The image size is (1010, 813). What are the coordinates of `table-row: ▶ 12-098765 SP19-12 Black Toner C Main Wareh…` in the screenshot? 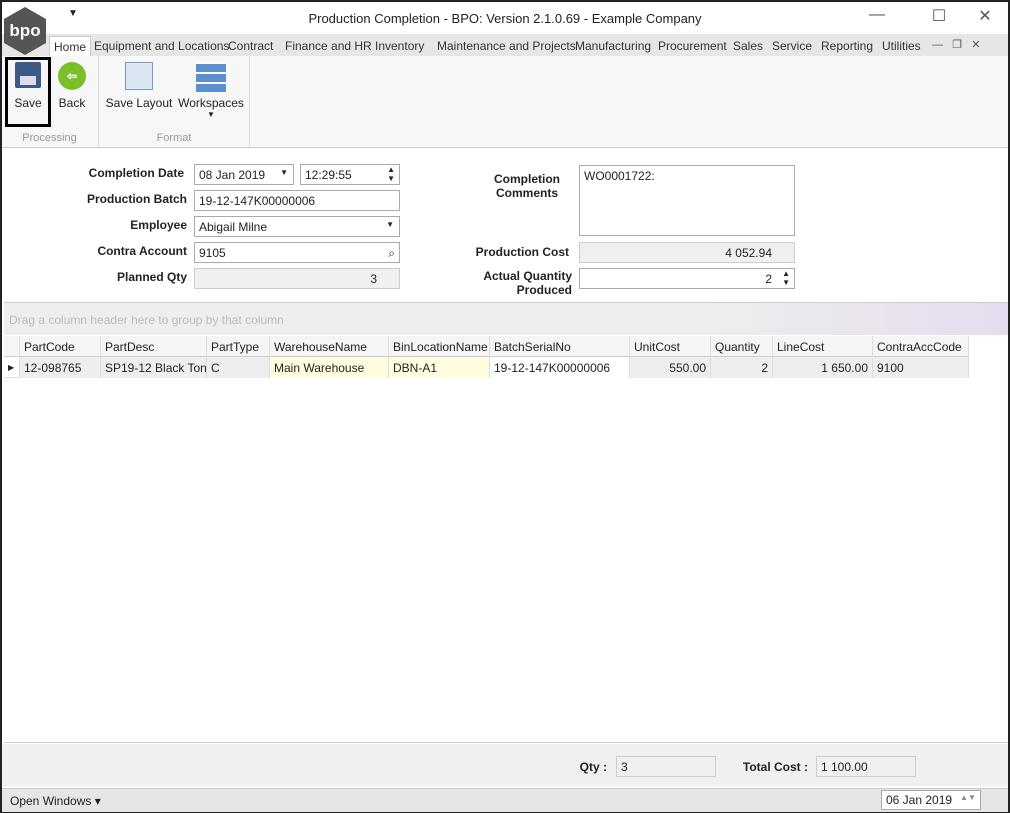 It's located at (486, 367).